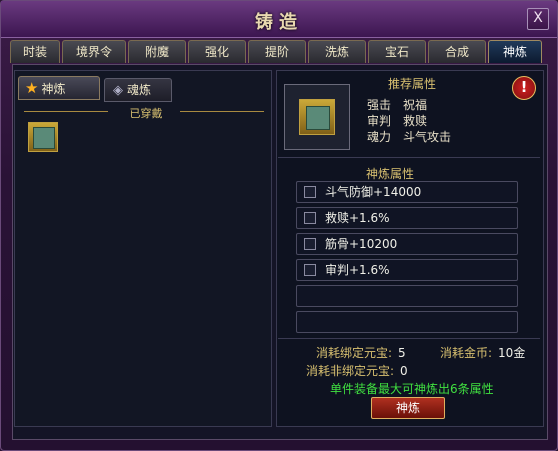  Describe the element at coordinates (379, 121) in the screenshot. I see `recommended-attr: 审判` at that location.